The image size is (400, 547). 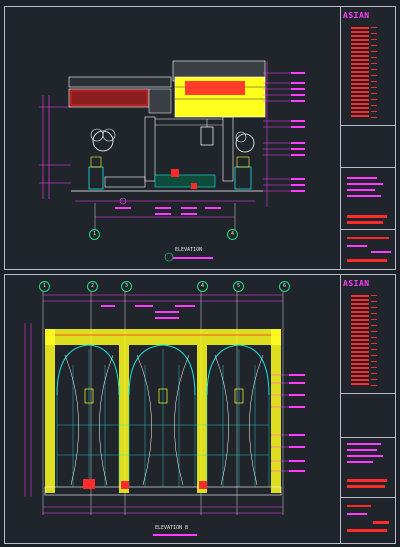 I want to click on view-caption: ELEVATION, so click(x=188, y=250).